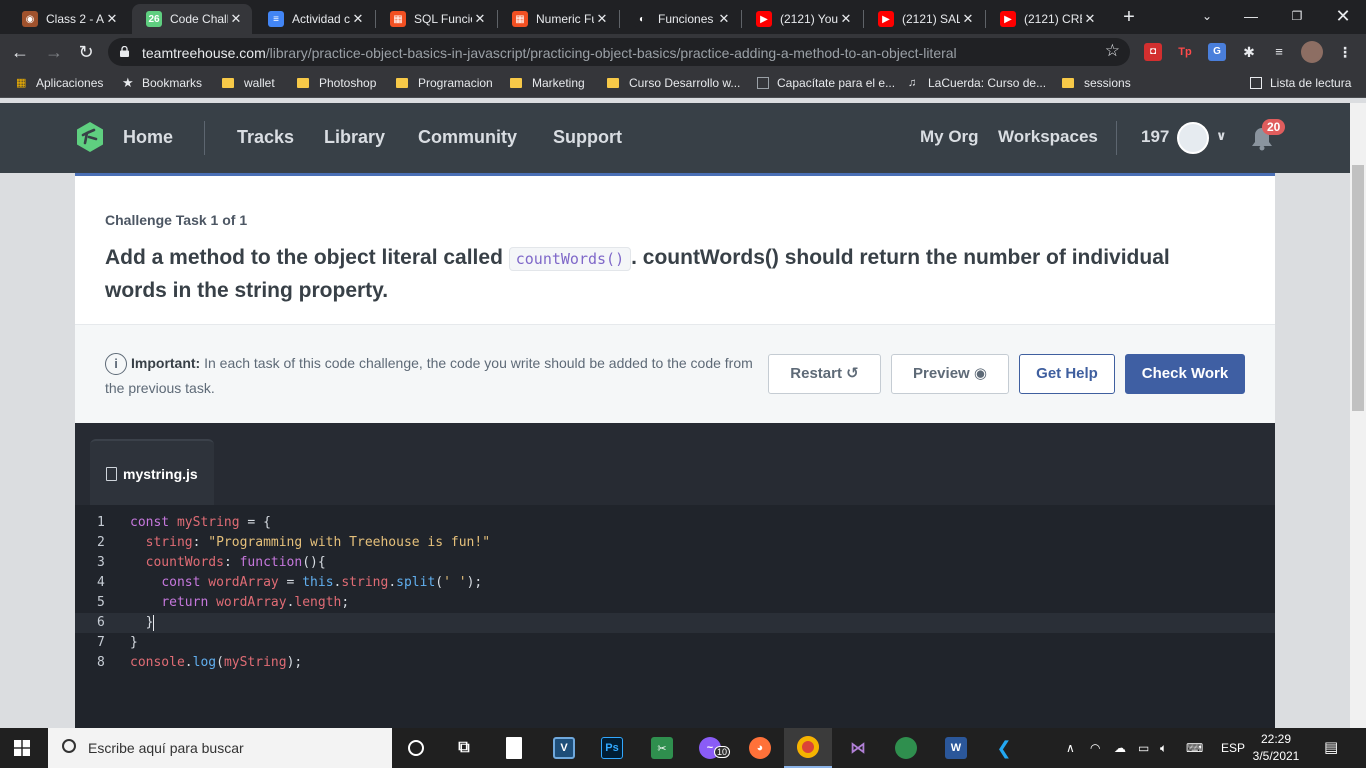  What do you see at coordinates (124, 51) in the screenshot?
I see `lock-icon` at bounding box center [124, 51].